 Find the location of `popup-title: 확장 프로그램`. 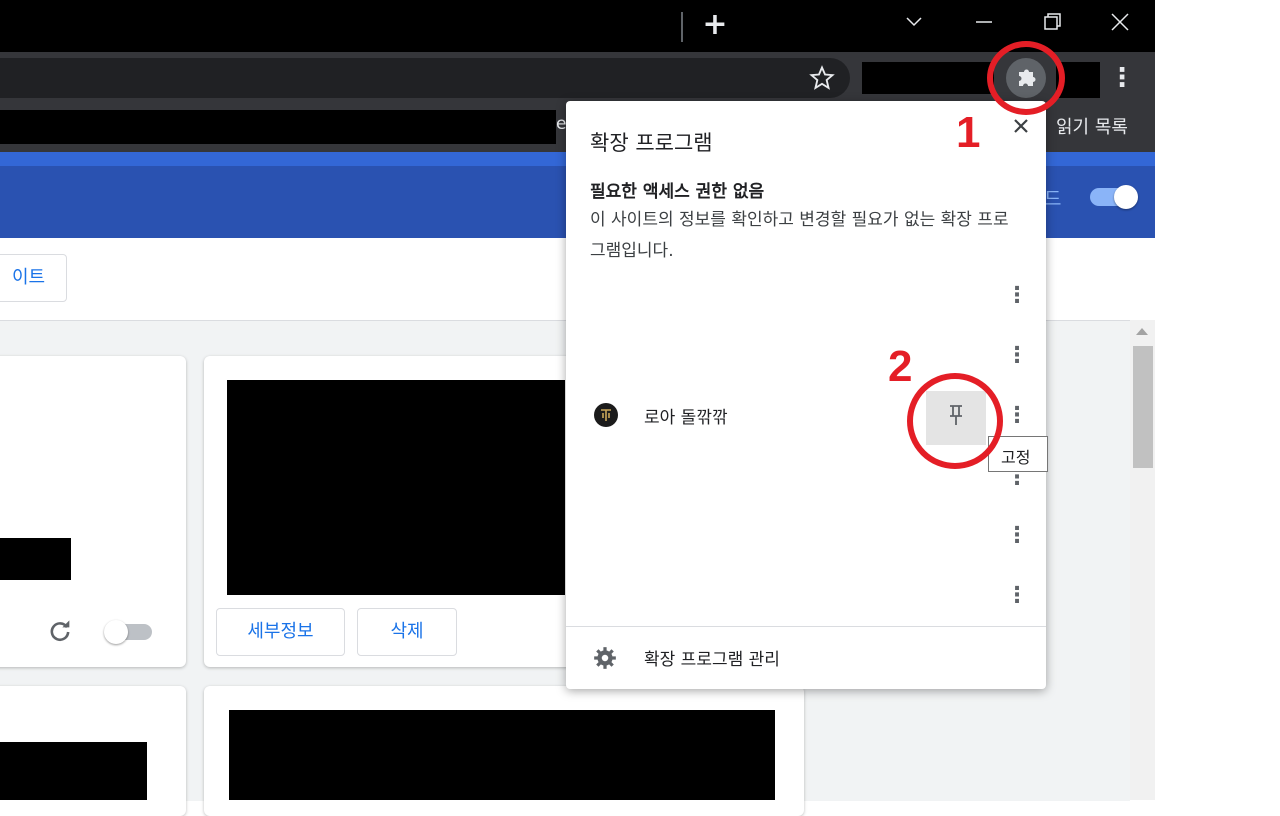

popup-title: 확장 프로그램 is located at coordinates (651, 143).